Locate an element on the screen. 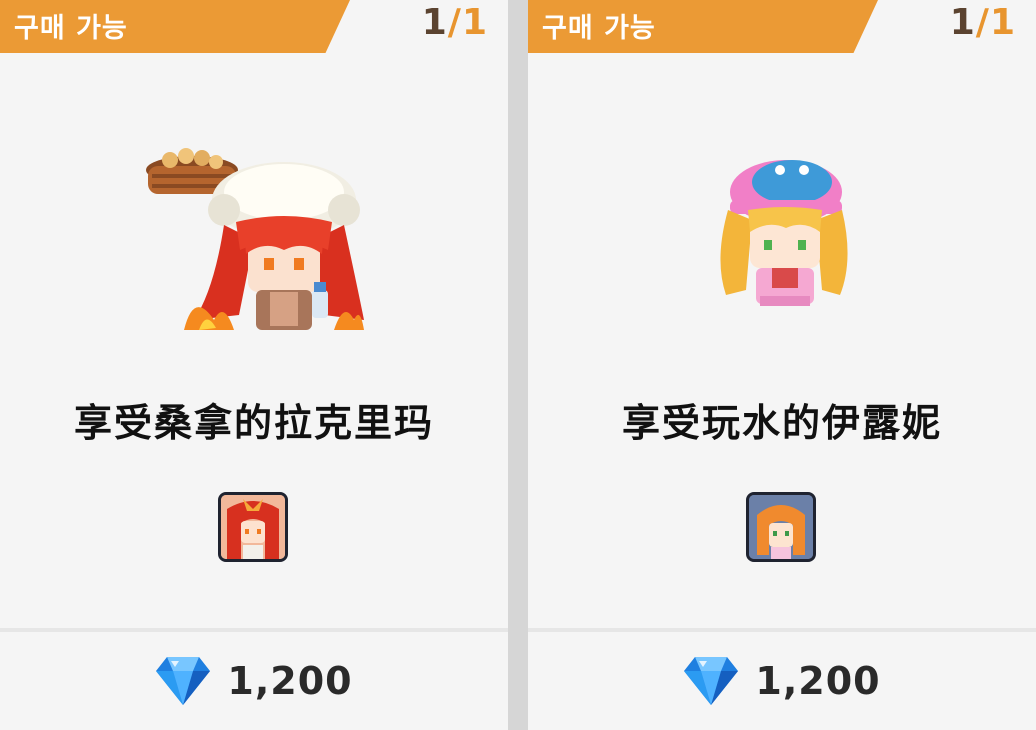  character-sprite-lacrima is located at coordinates (255, 239).